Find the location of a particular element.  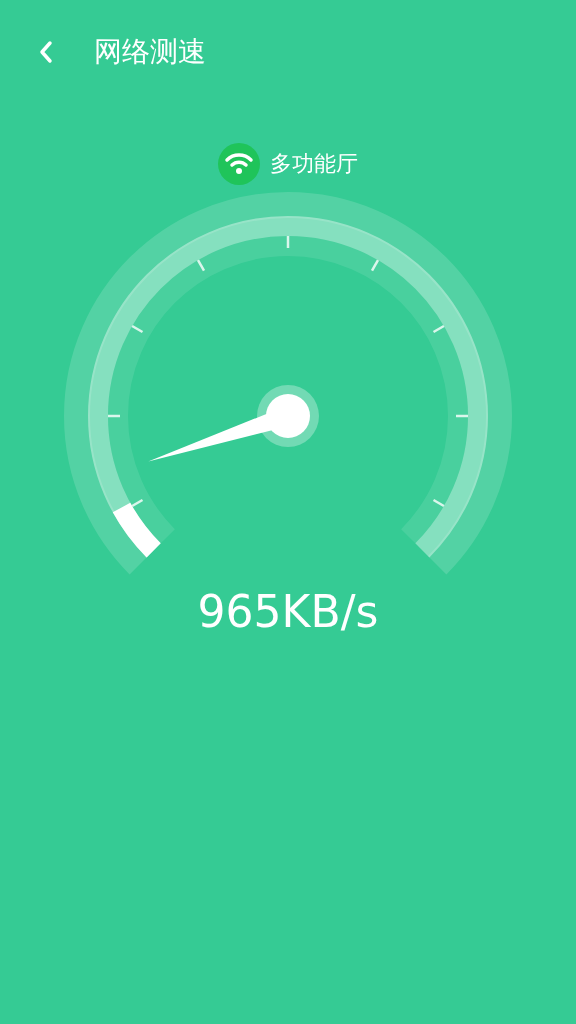

network-name: 多功能厅 is located at coordinates (314, 164).